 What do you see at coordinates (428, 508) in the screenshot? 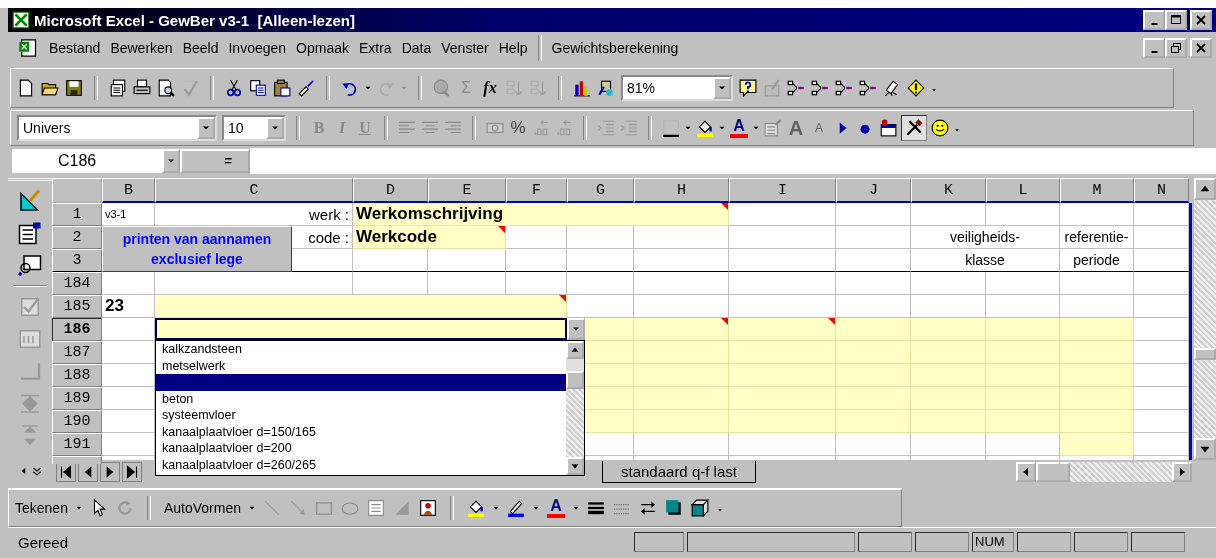
I see `clip-art-icon` at bounding box center [428, 508].